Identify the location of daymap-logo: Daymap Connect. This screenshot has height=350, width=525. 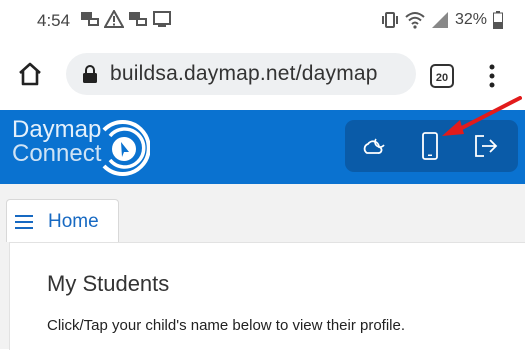
(56, 142).